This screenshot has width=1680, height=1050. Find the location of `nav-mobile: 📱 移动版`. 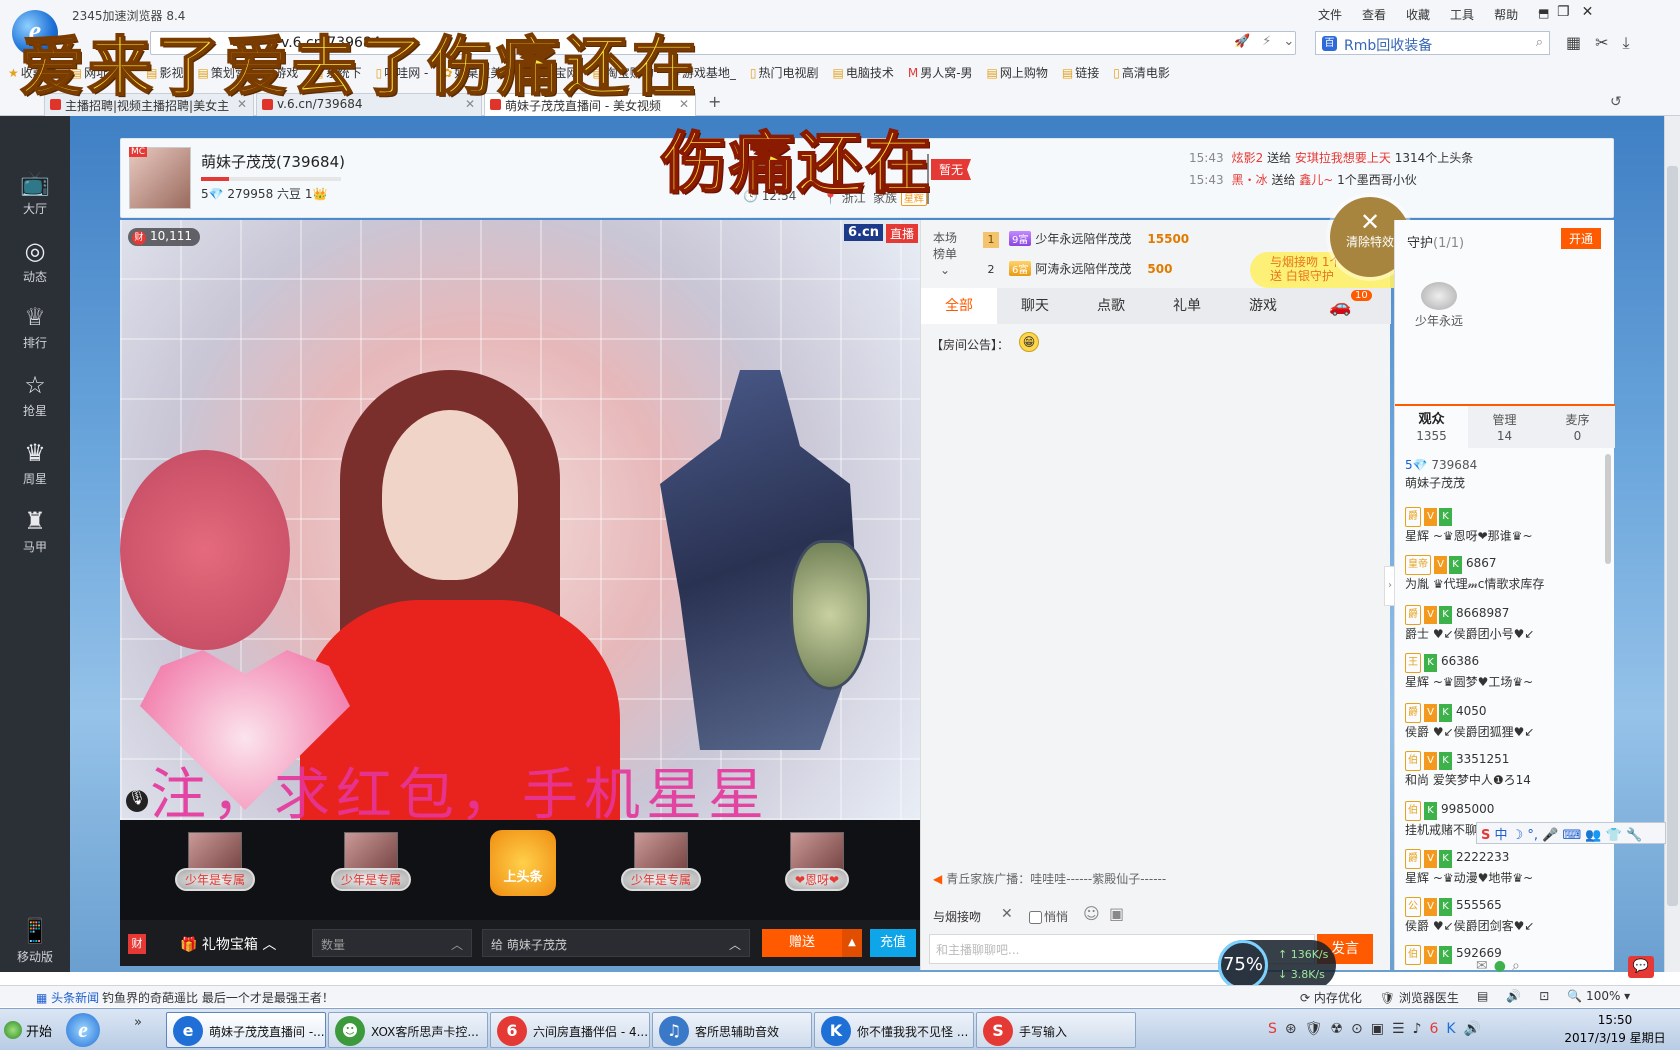

nav-mobile: 📱 移动版 is located at coordinates (35, 939).